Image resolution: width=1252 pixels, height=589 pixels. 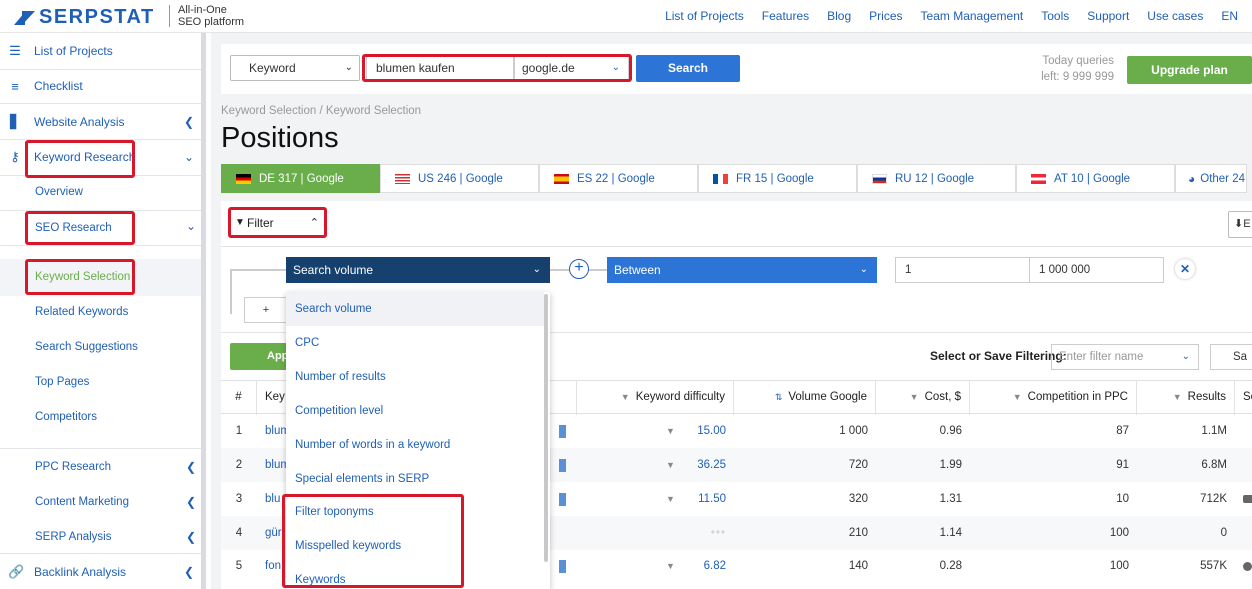 What do you see at coordinates (415, 411) in the screenshot?
I see `dropdown-option-competition-level: Competition level` at bounding box center [415, 411].